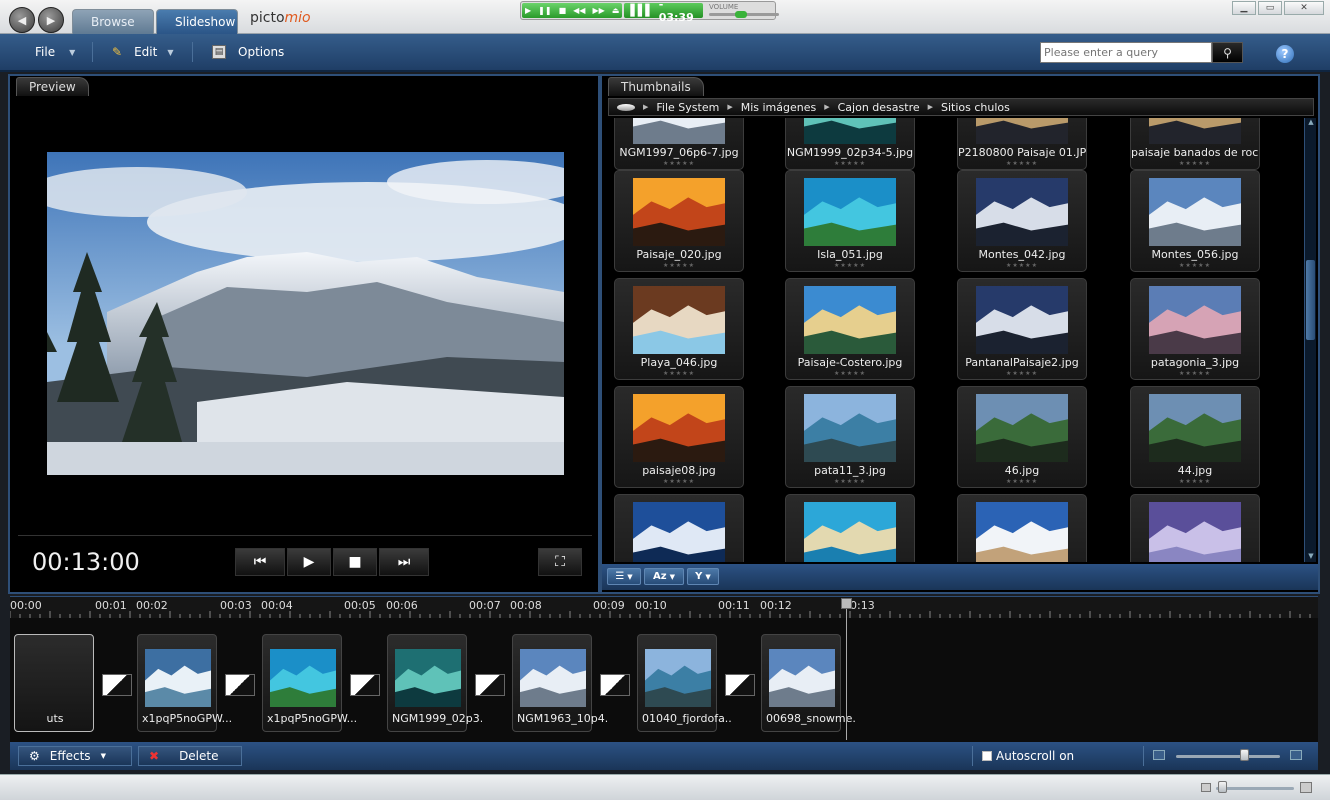 Image resolution: width=1330 pixels, height=800 pixels. Describe the element at coordinates (75, 756) in the screenshot. I see `effects-button: ⚙ Effects ▼` at that location.